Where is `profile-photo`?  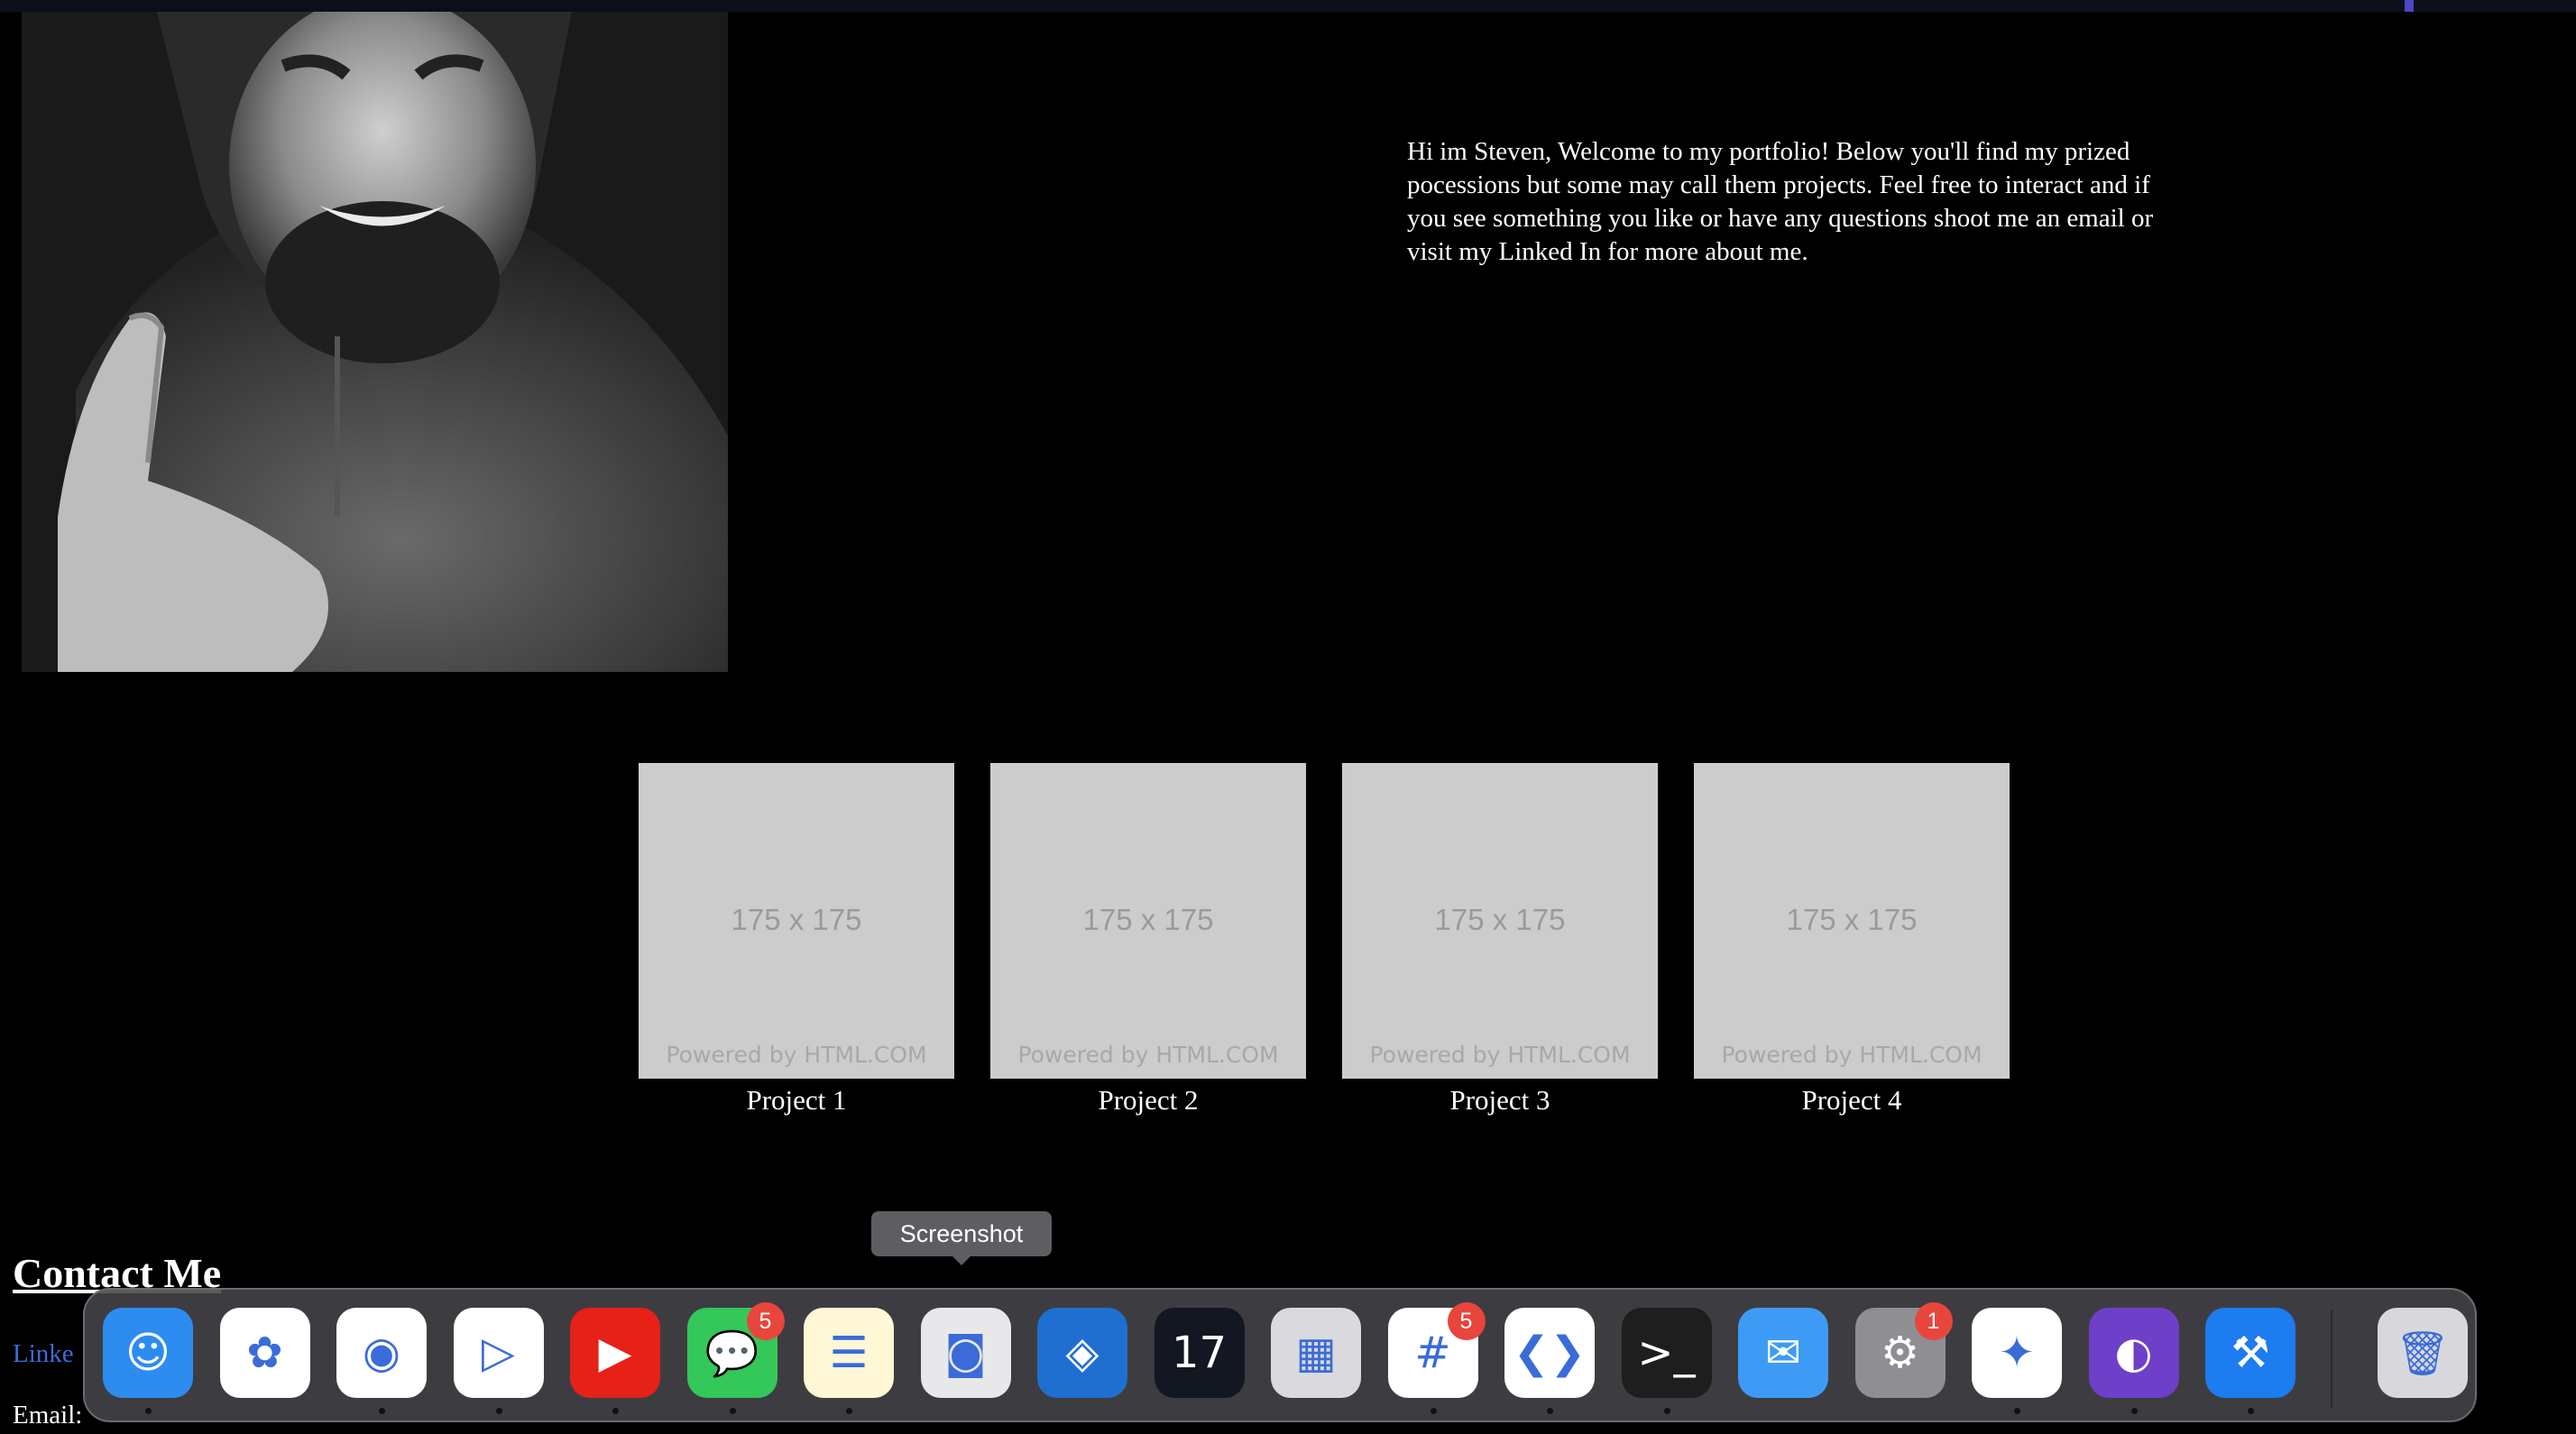
profile-photo is located at coordinates (375, 342).